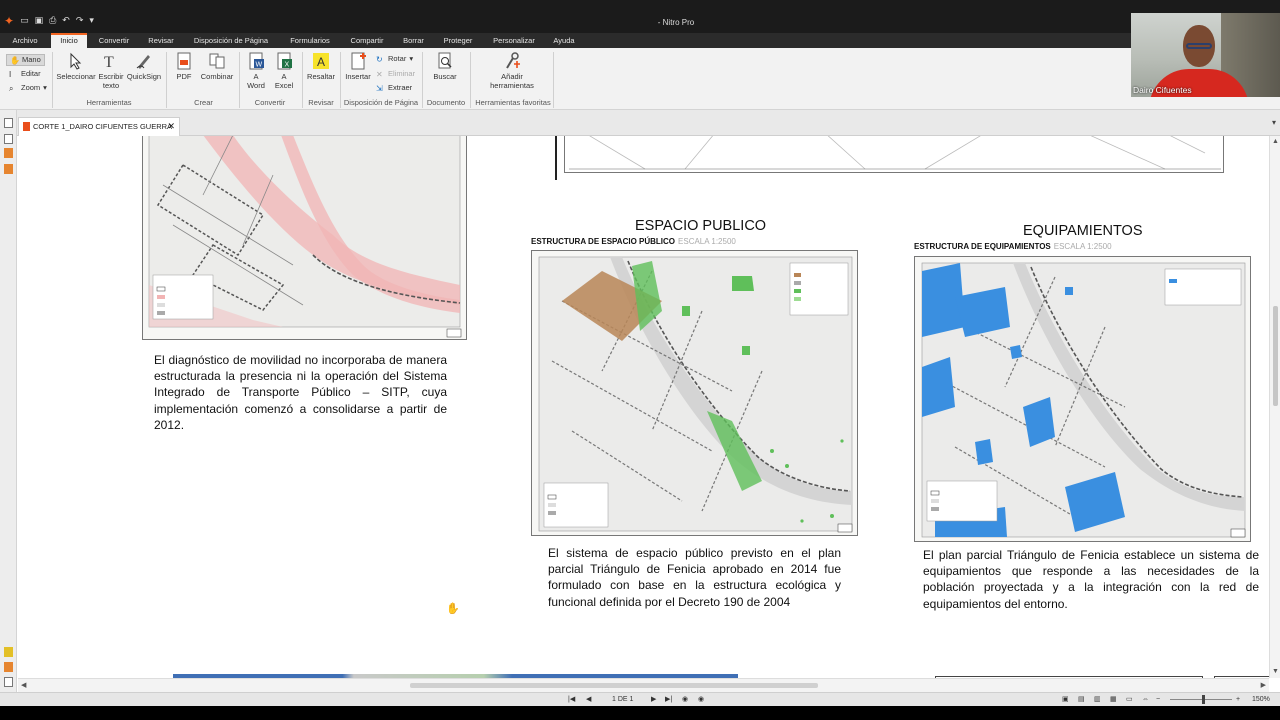 This screenshot has width=1280, height=720. Describe the element at coordinates (8, 667) in the screenshot. I see `output-panel-icon` at that location.